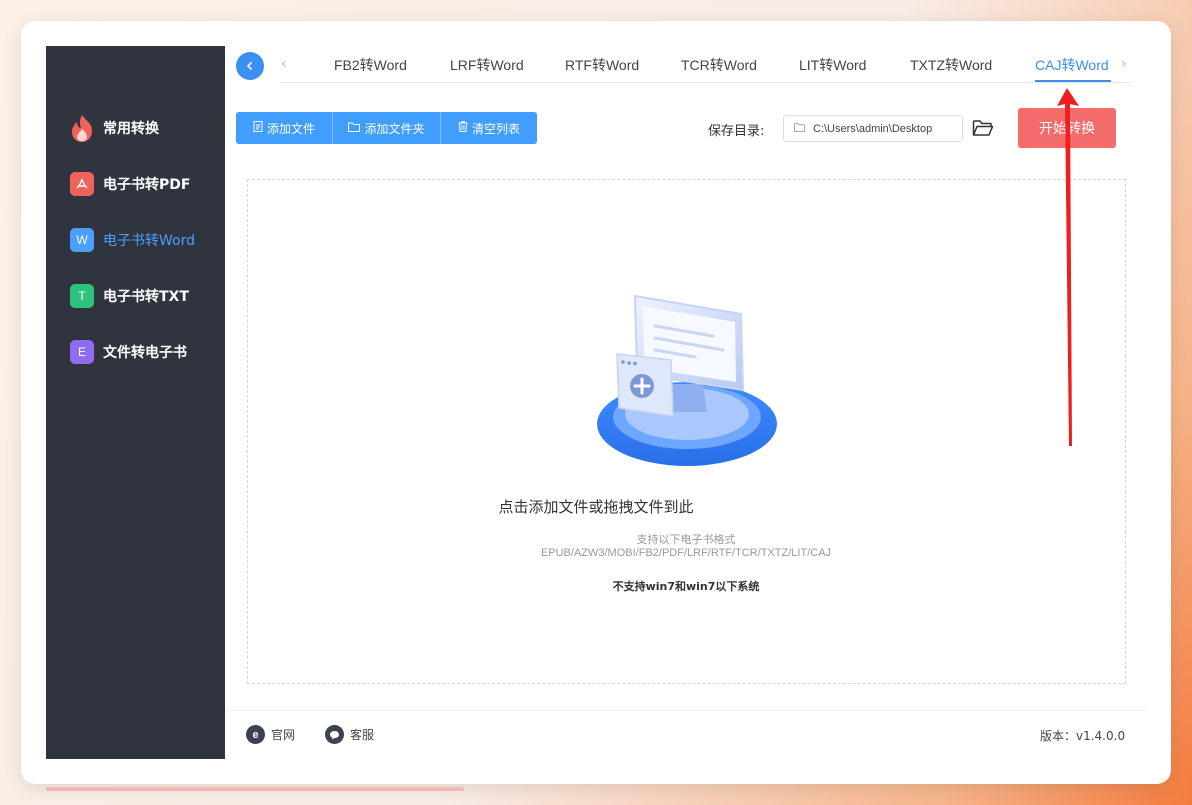  I want to click on start-convert-button: 开始转换, so click(1067, 128).